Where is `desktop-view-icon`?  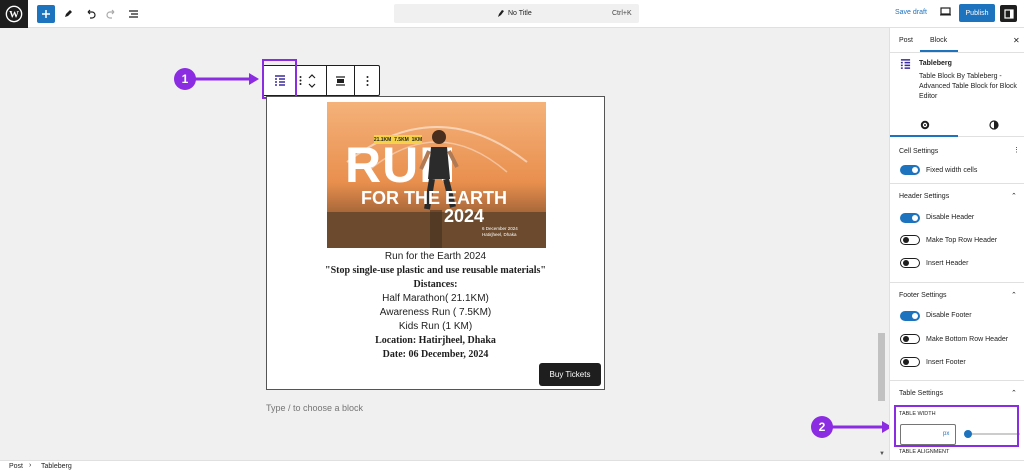
desktop-view-icon is located at coordinates (945, 11).